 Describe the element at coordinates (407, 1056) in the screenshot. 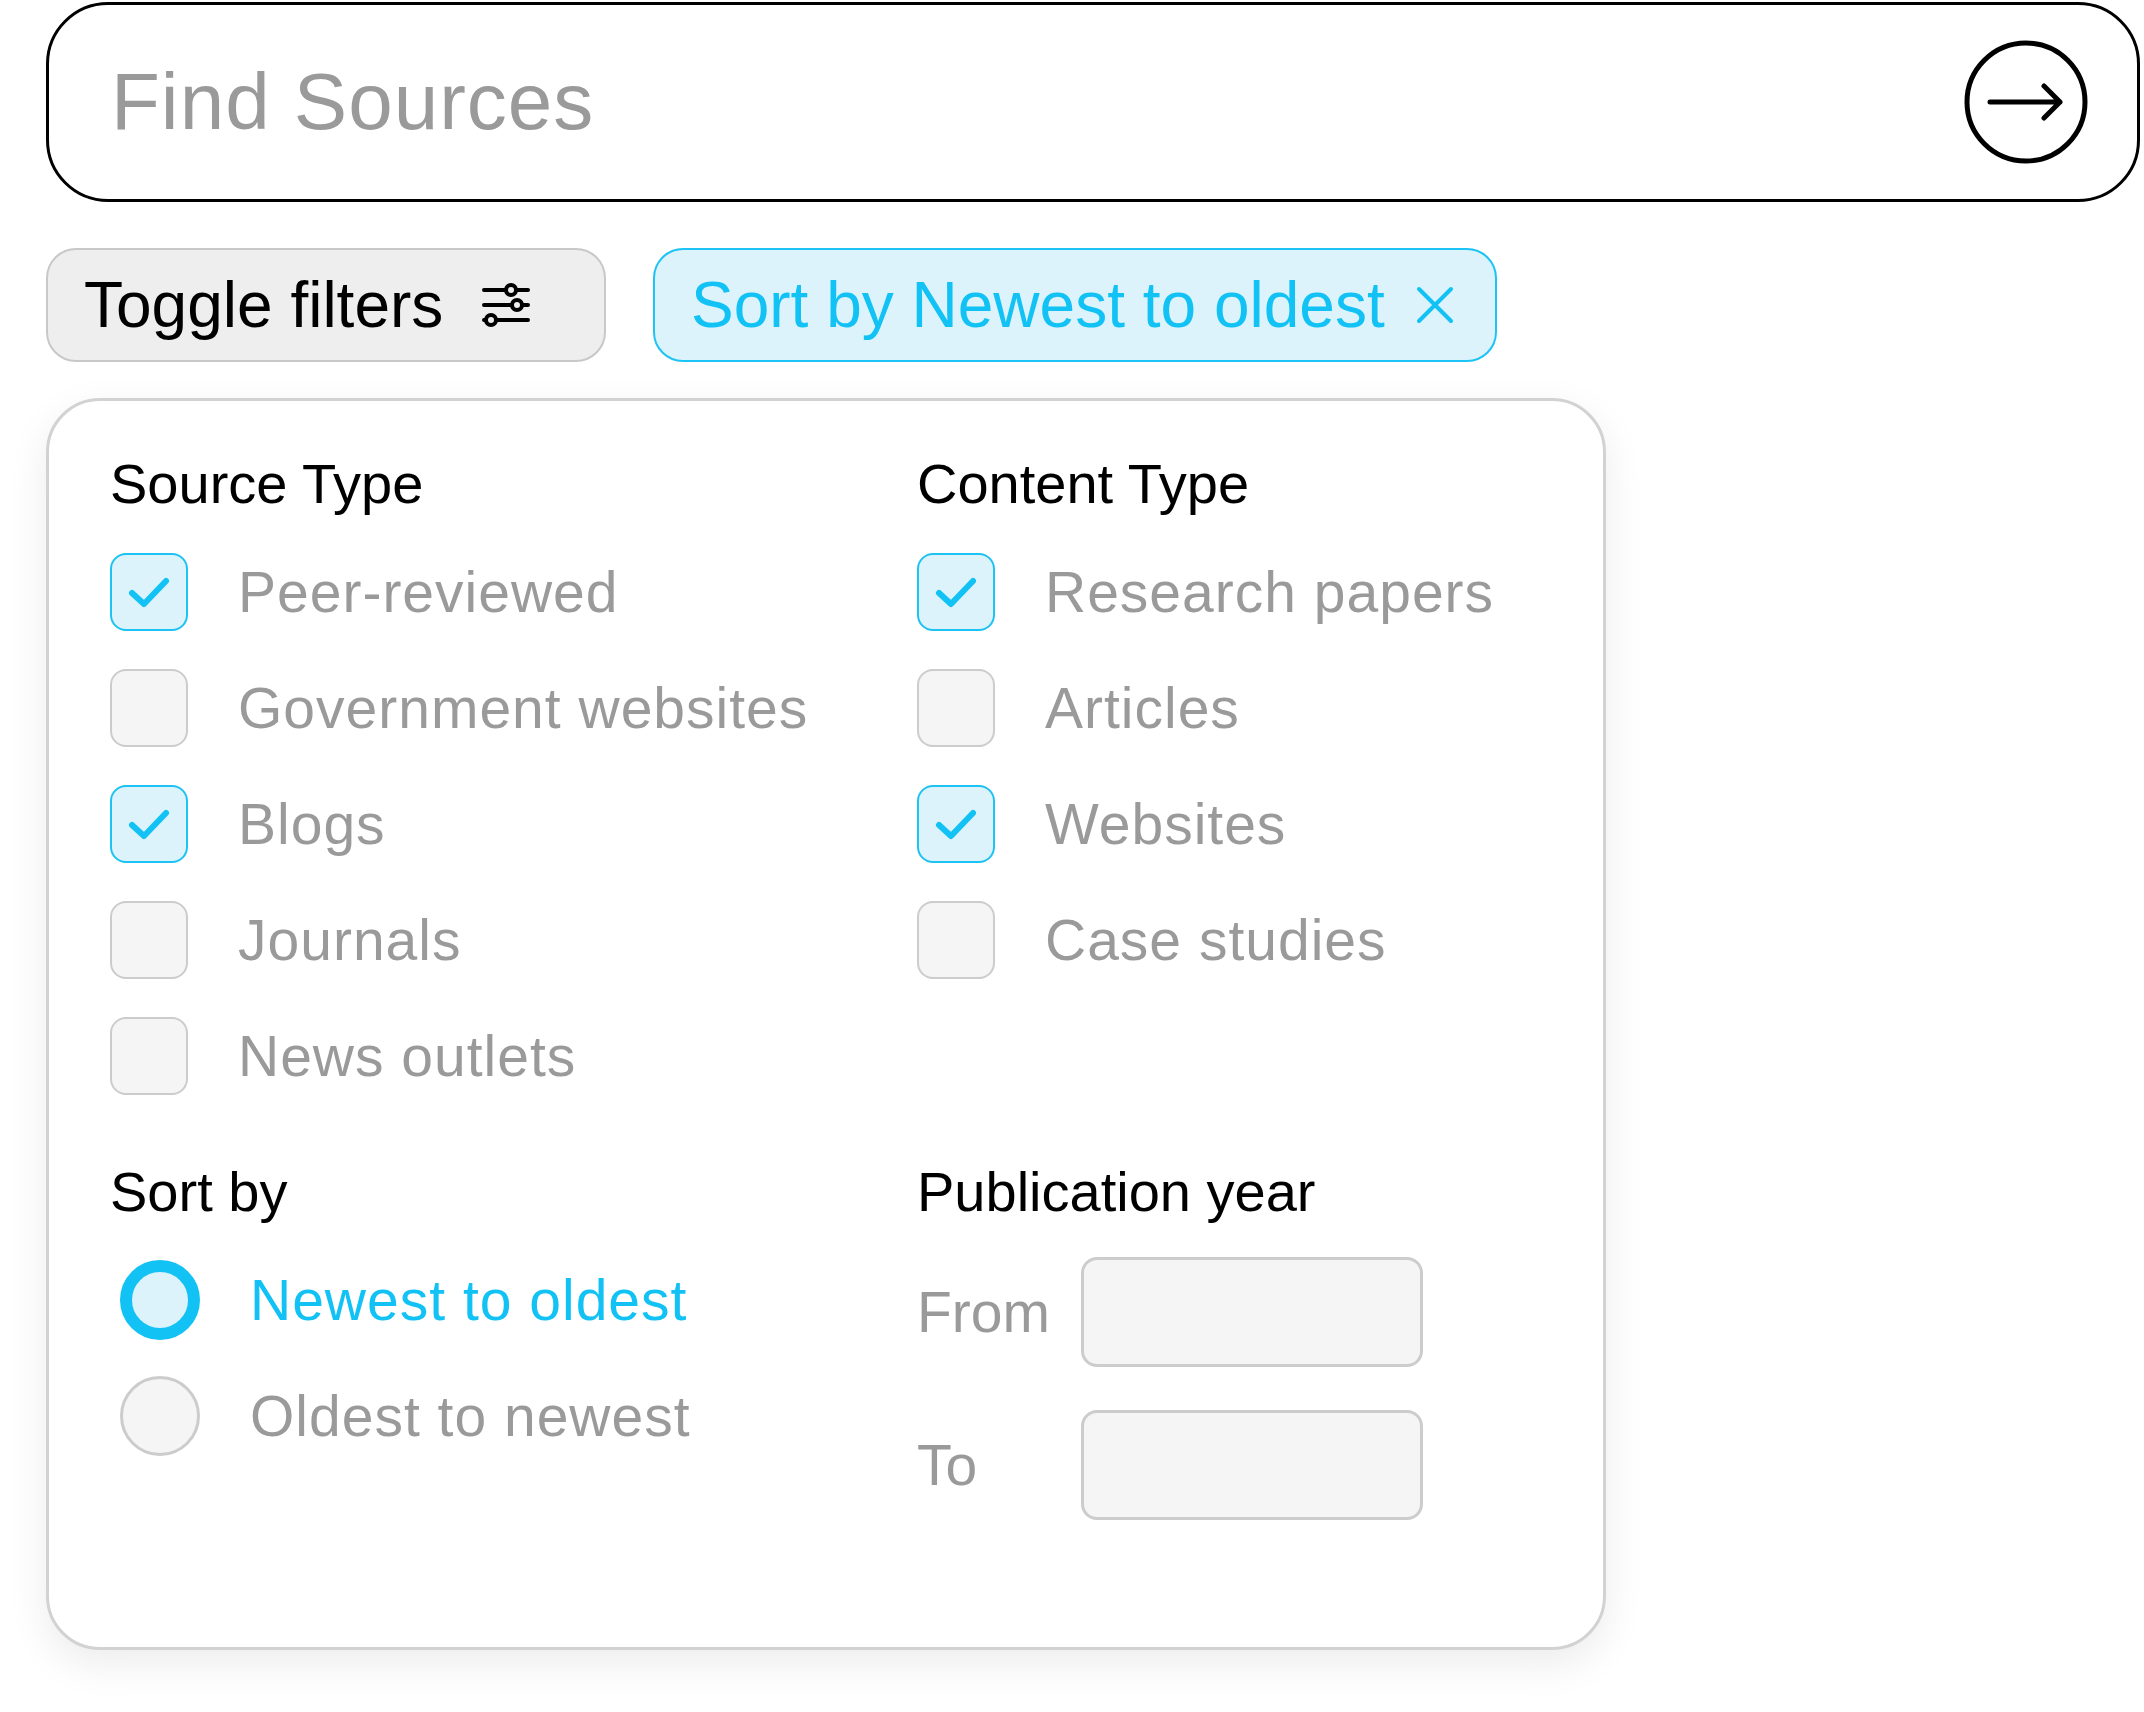

I see `checkbox-label: News outlets` at that location.